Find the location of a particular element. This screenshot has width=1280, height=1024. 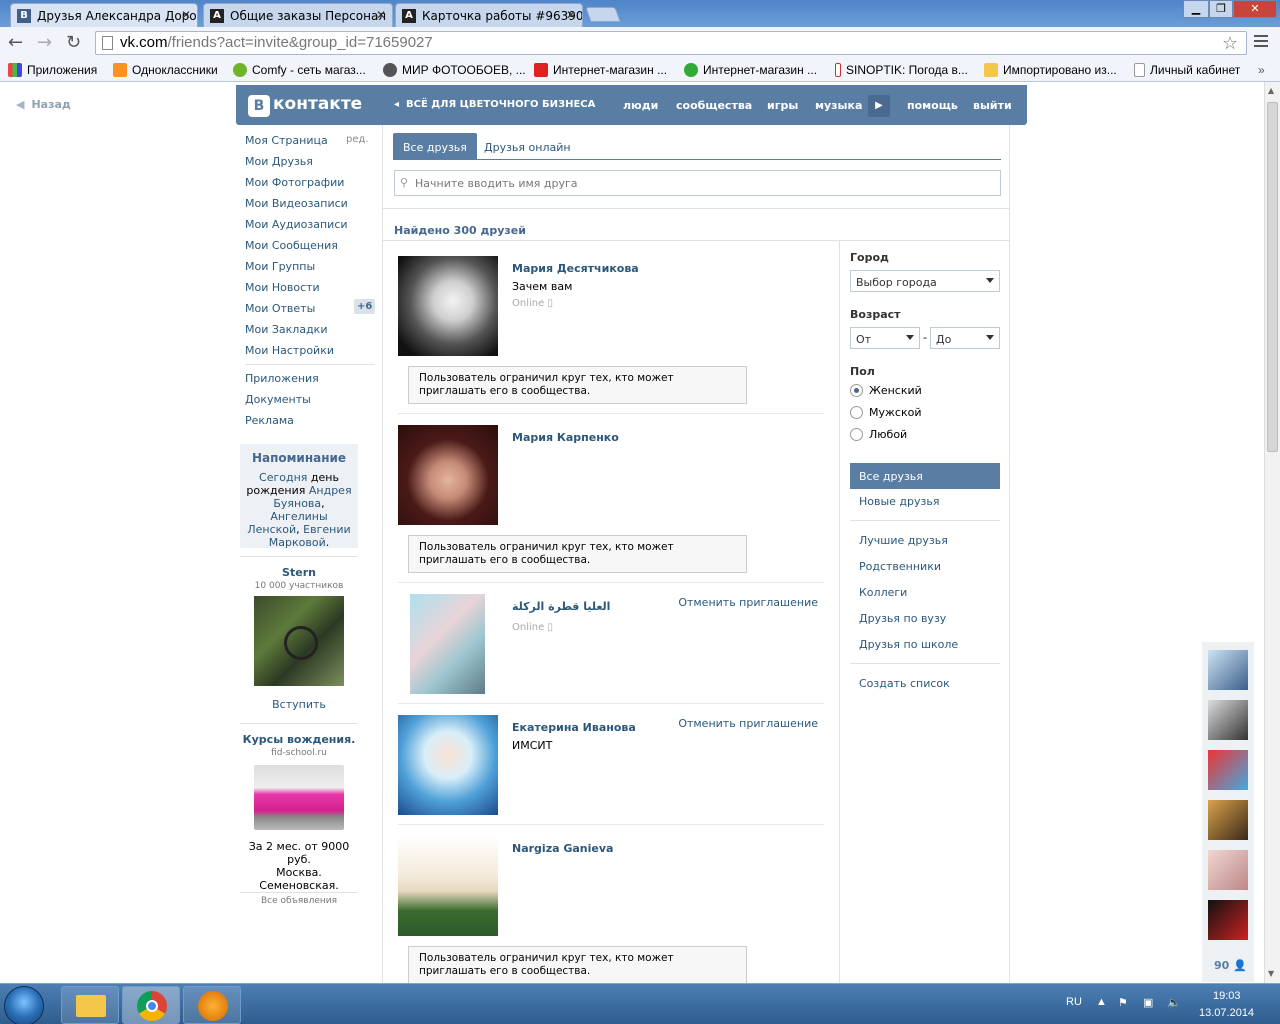

play-icon: ▶ is located at coordinates (879, 106).